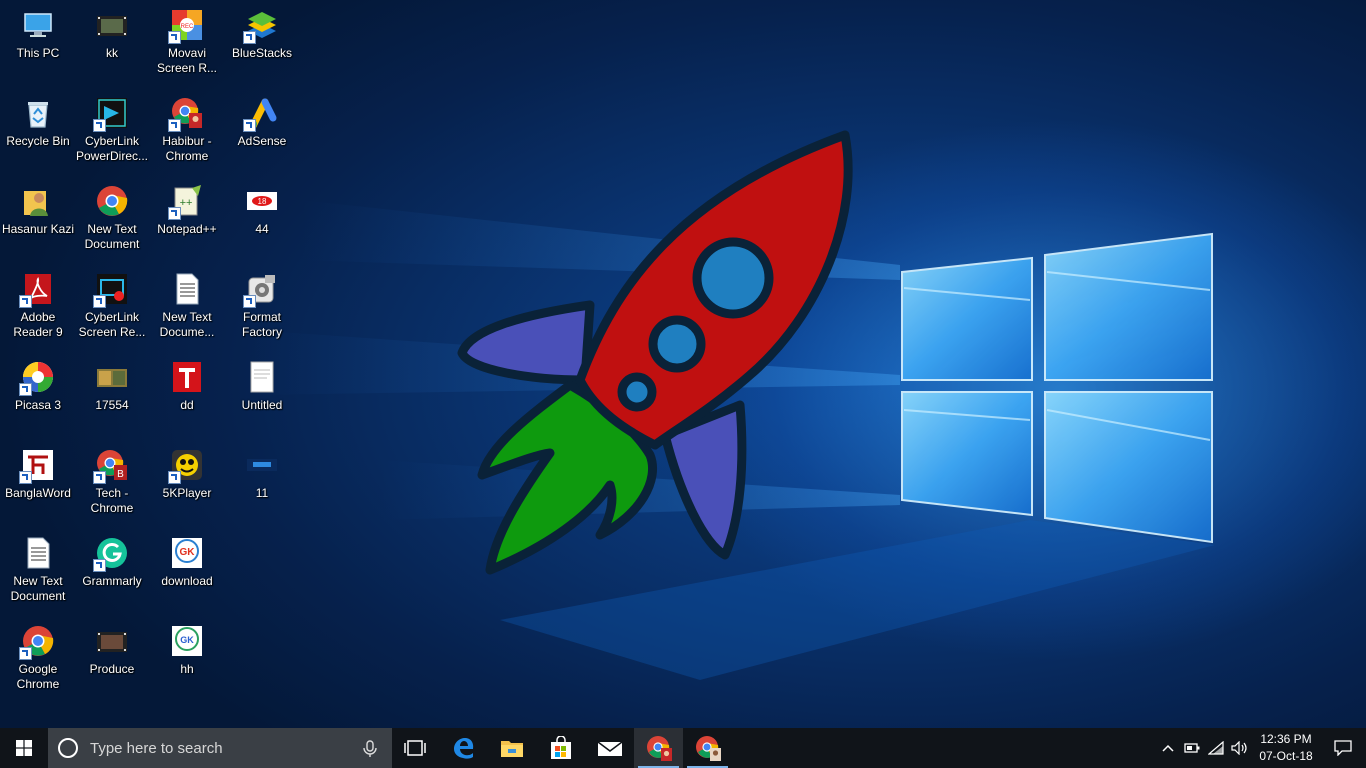 This screenshot has height=768, width=1366. I want to click on action-center-button, so click(1343, 748).